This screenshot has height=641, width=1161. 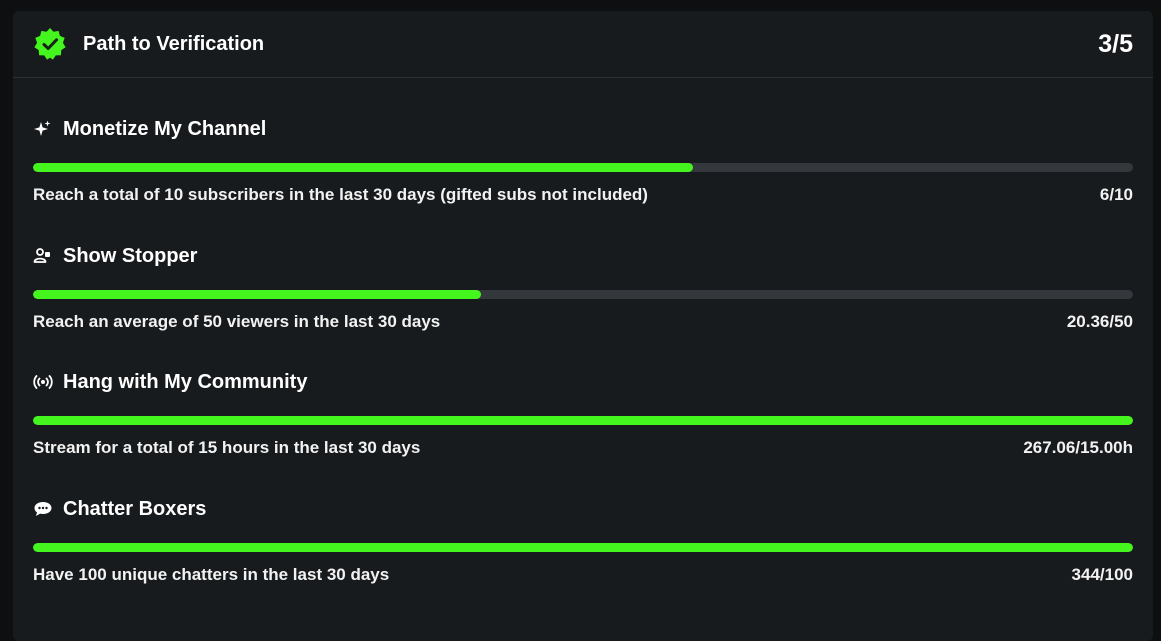 What do you see at coordinates (1099, 321) in the screenshot?
I see `goal-value: 20.36/50` at bounding box center [1099, 321].